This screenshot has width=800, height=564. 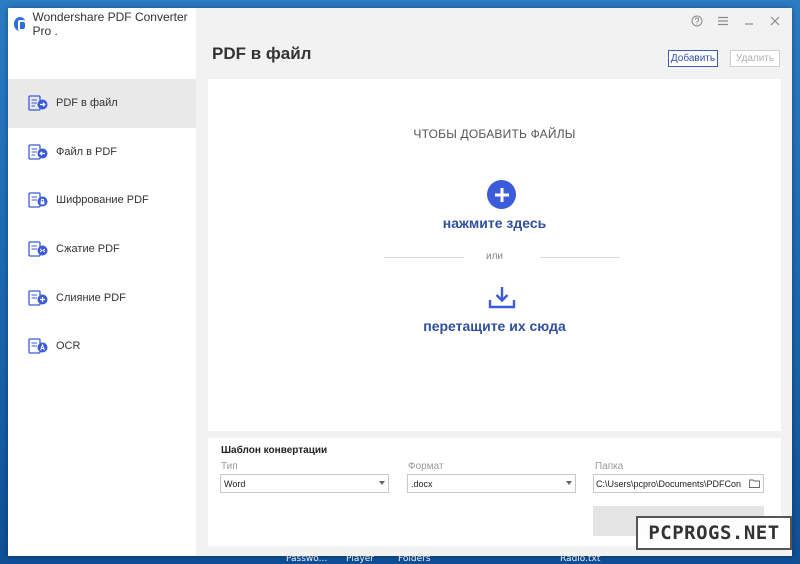 I want to click on delete-button: Удалить, so click(x=755, y=58).